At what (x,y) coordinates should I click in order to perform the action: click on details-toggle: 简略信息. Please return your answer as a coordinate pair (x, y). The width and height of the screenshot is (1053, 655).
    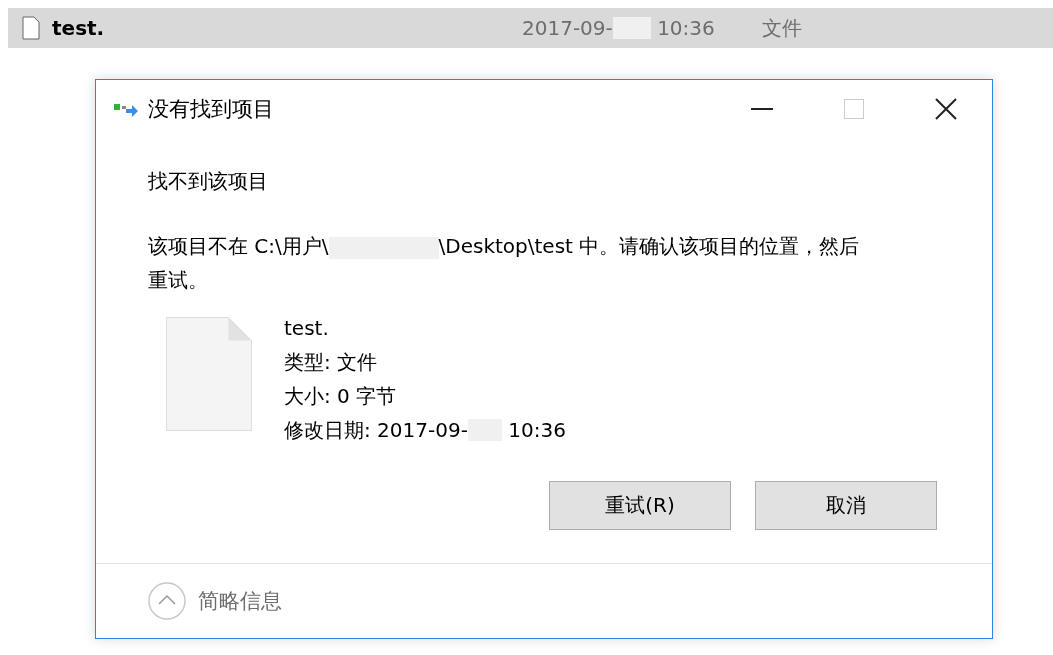
    Looking at the image, I should click on (215, 601).